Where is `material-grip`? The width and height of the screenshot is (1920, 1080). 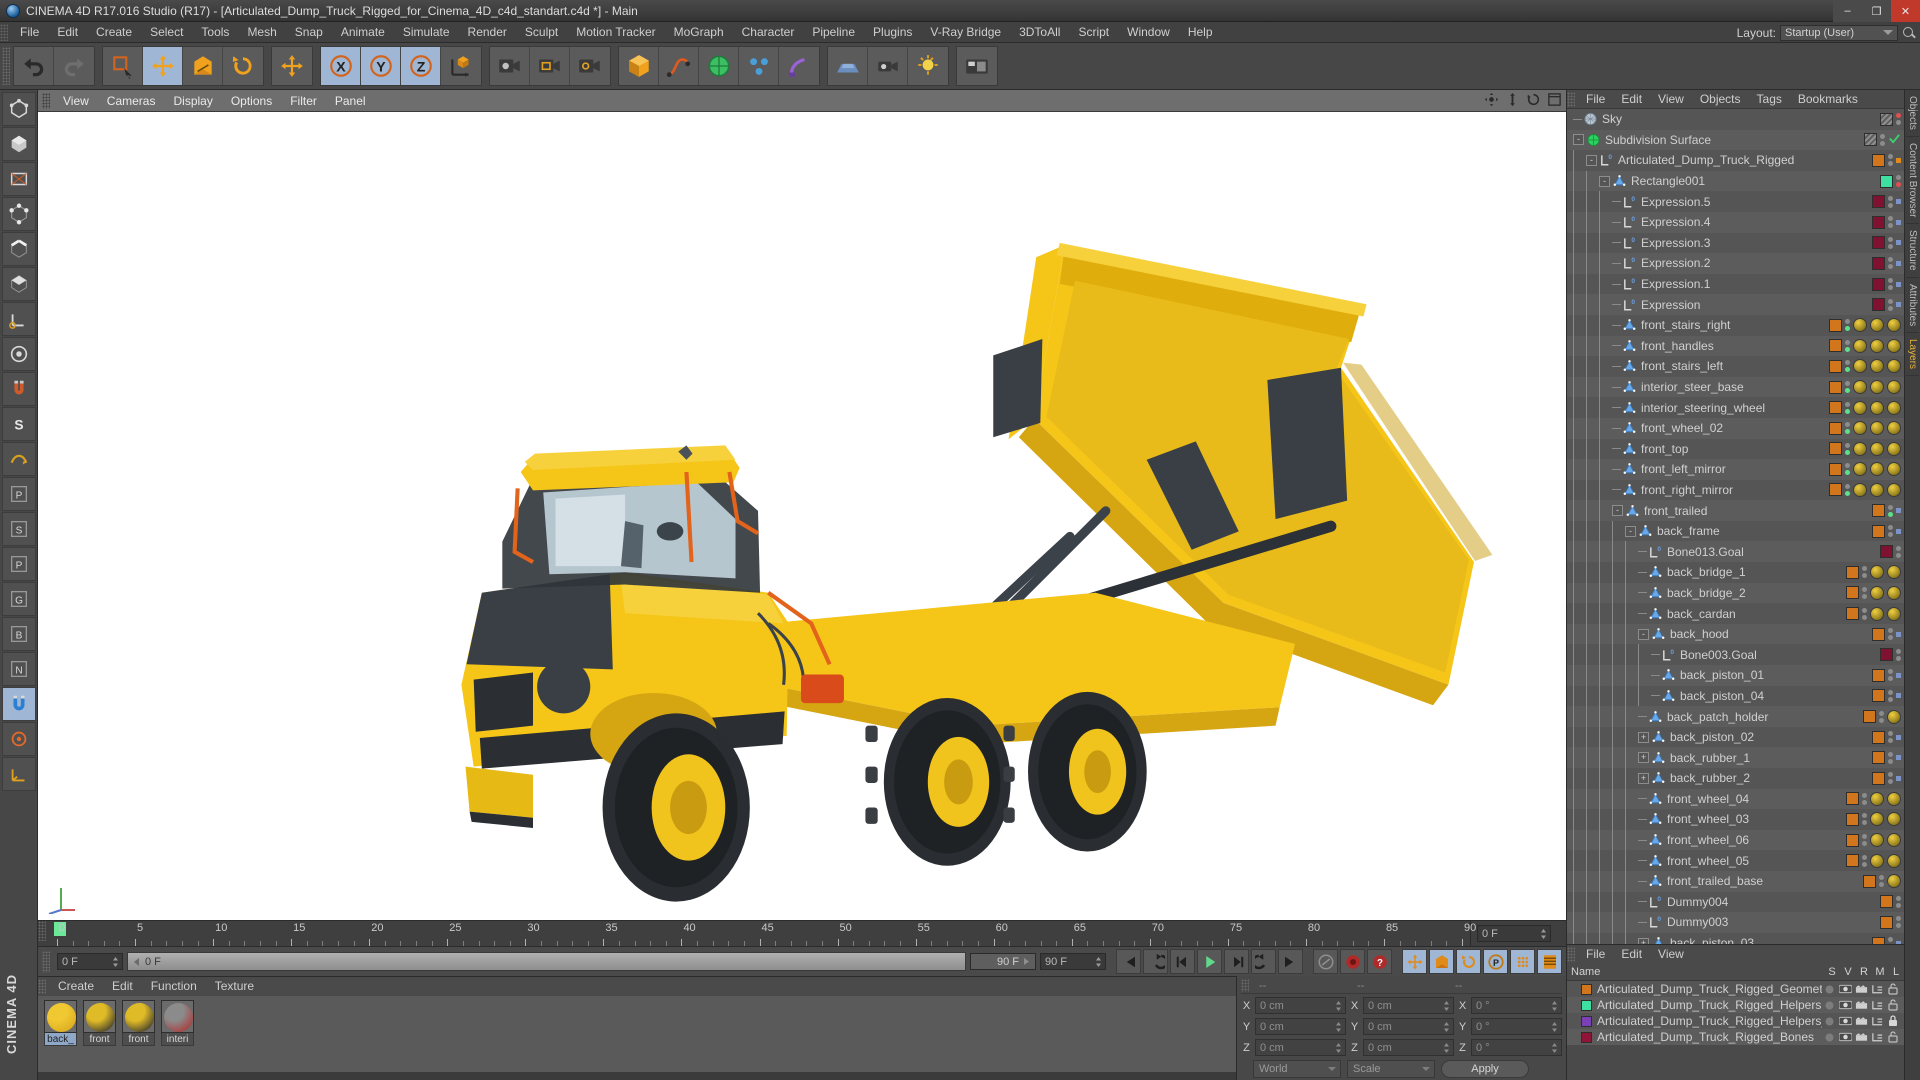 material-grip is located at coordinates (42, 986).